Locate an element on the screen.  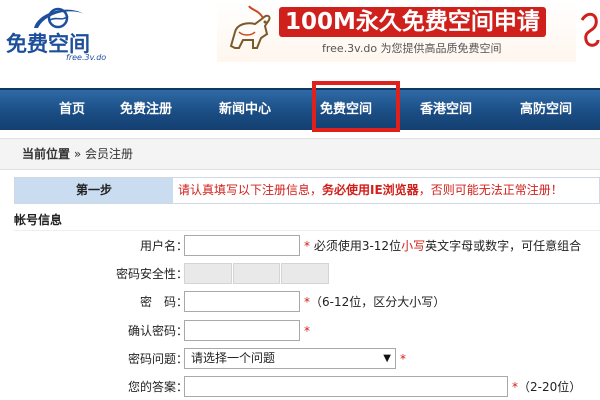
answer-hint: *（2-20位） is located at coordinates (546, 386).